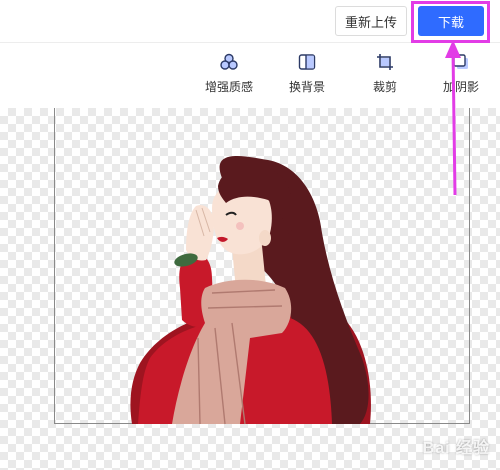 This screenshot has width=500, height=470. What do you see at coordinates (229, 76) in the screenshot?
I see `tool-enhance: 增强质感` at bounding box center [229, 76].